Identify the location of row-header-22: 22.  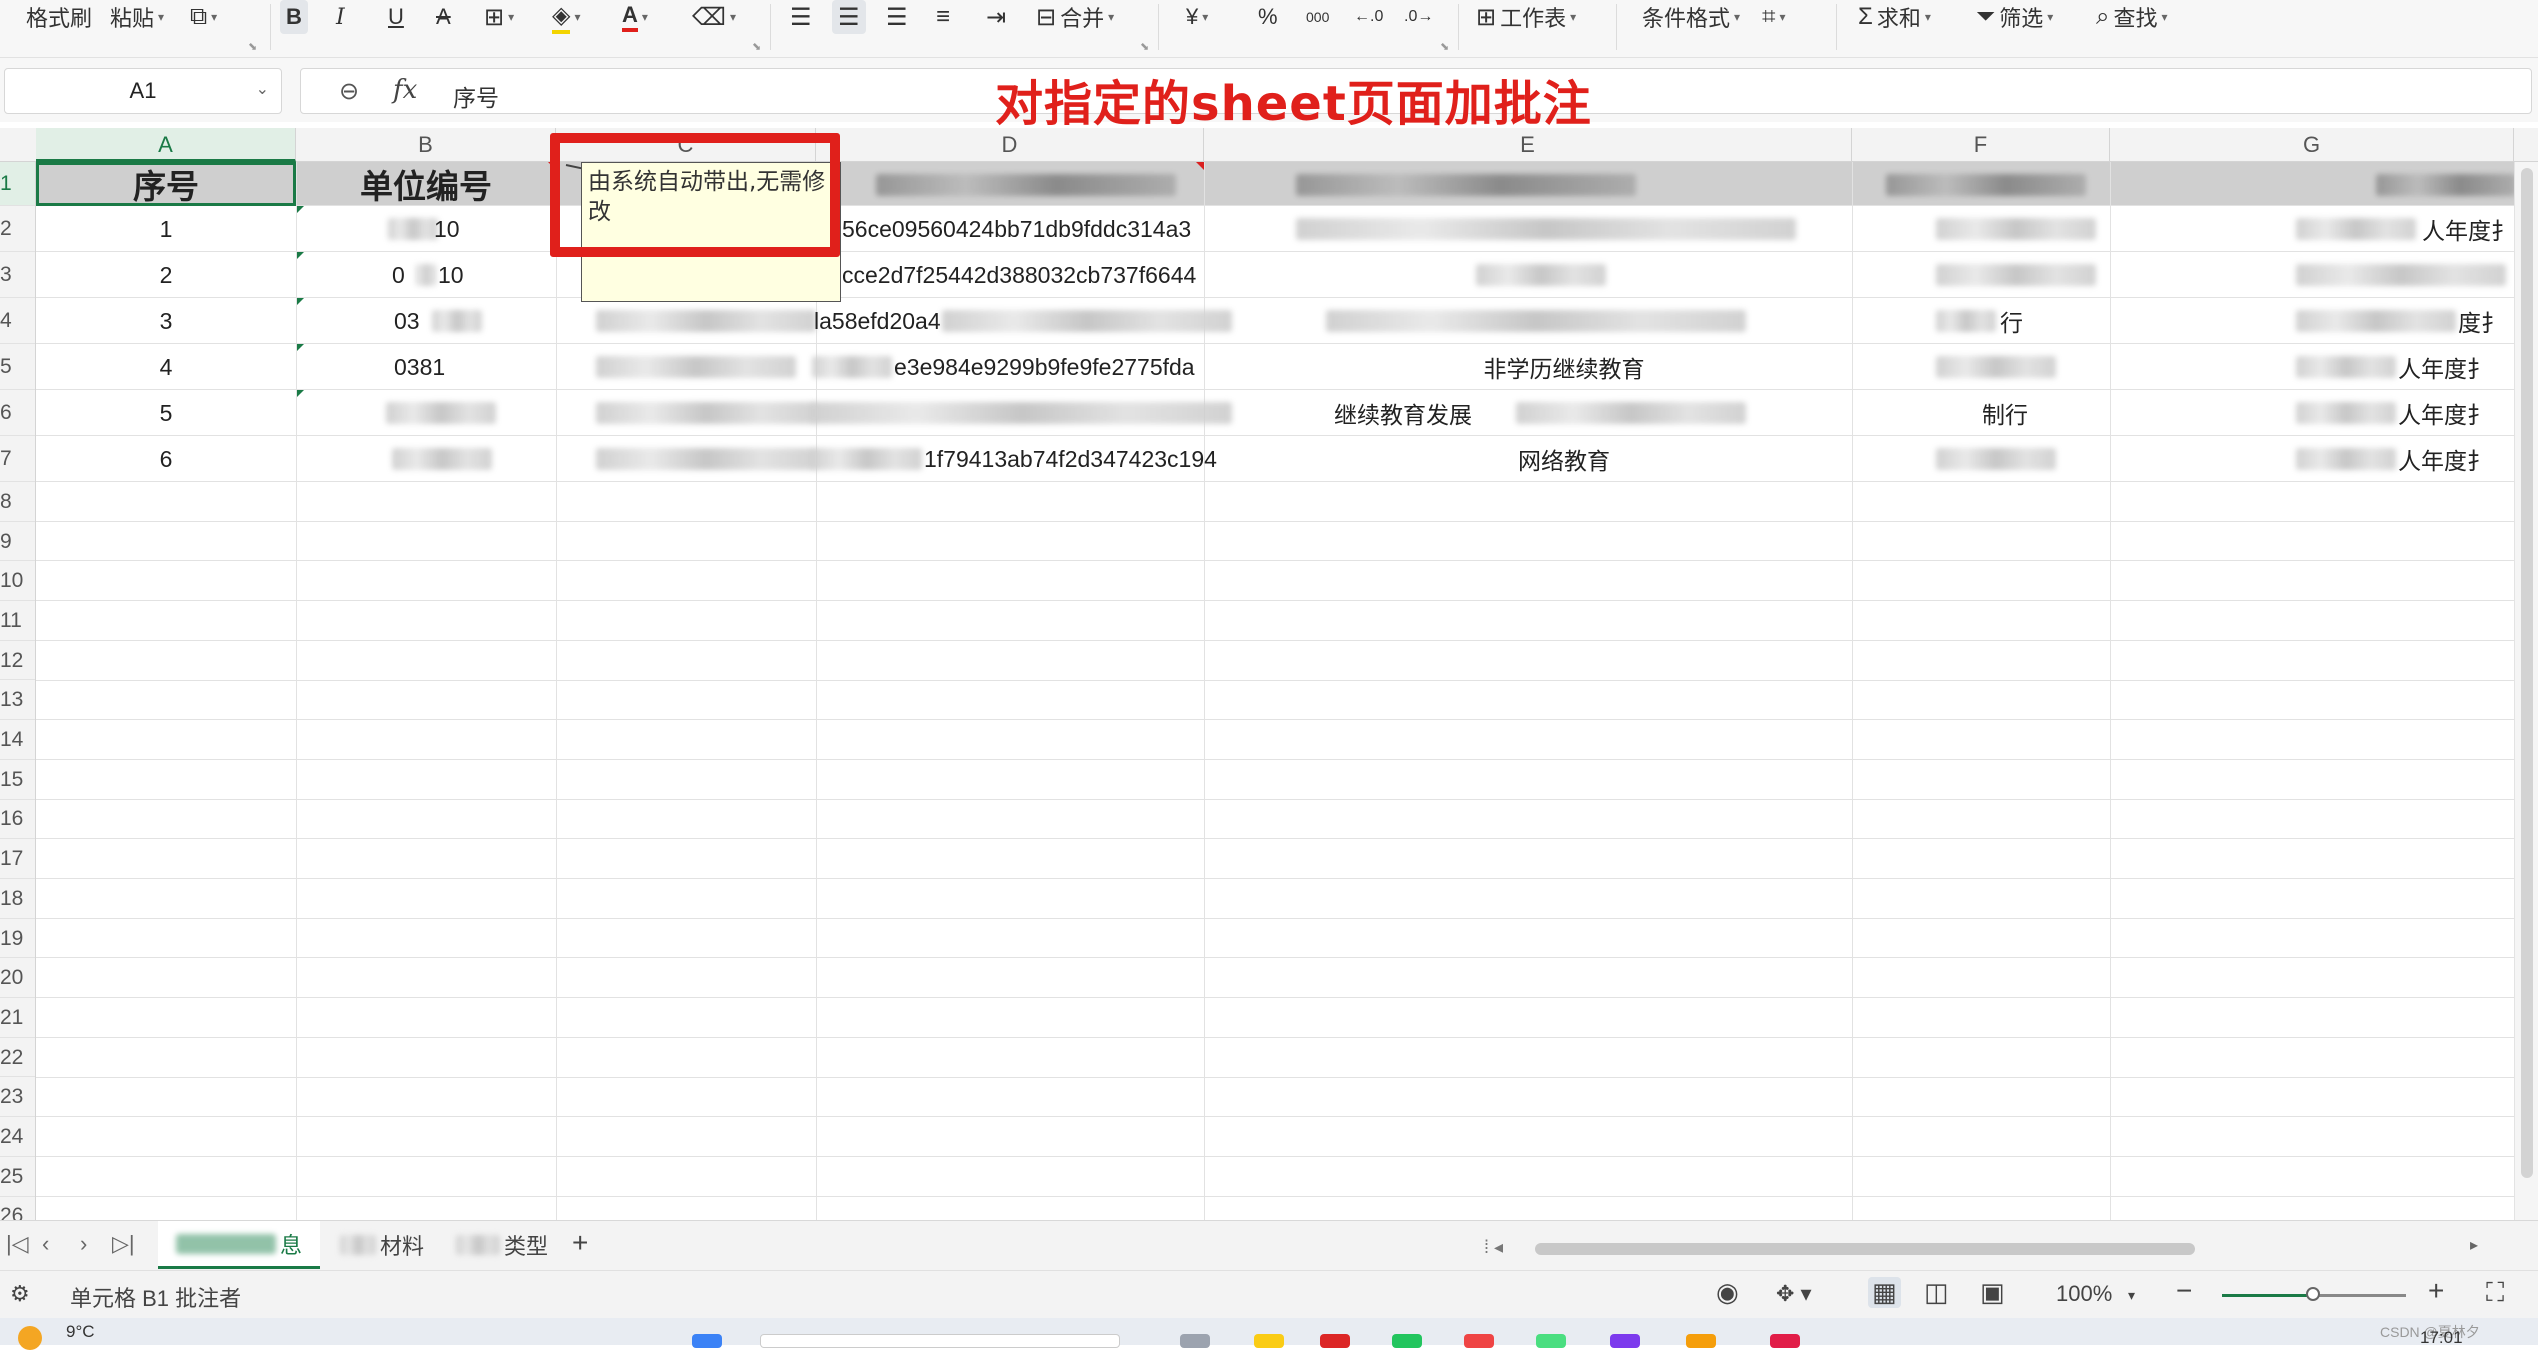
(17, 1058).